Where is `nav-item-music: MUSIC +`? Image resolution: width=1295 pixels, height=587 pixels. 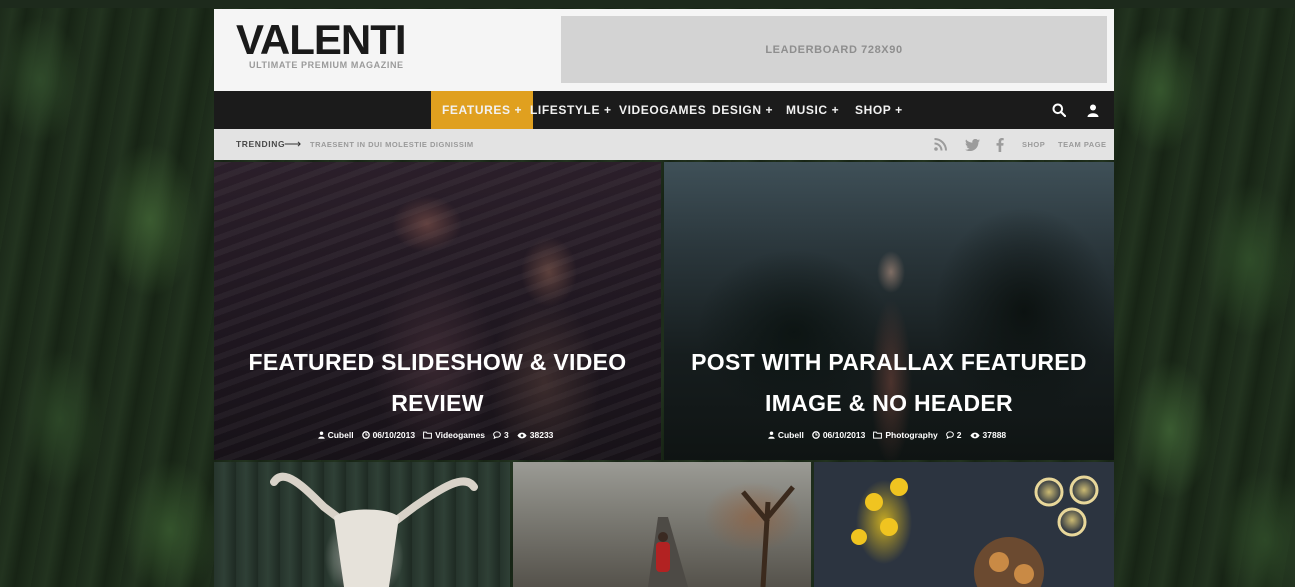
nav-item-music: MUSIC + is located at coordinates (812, 110).